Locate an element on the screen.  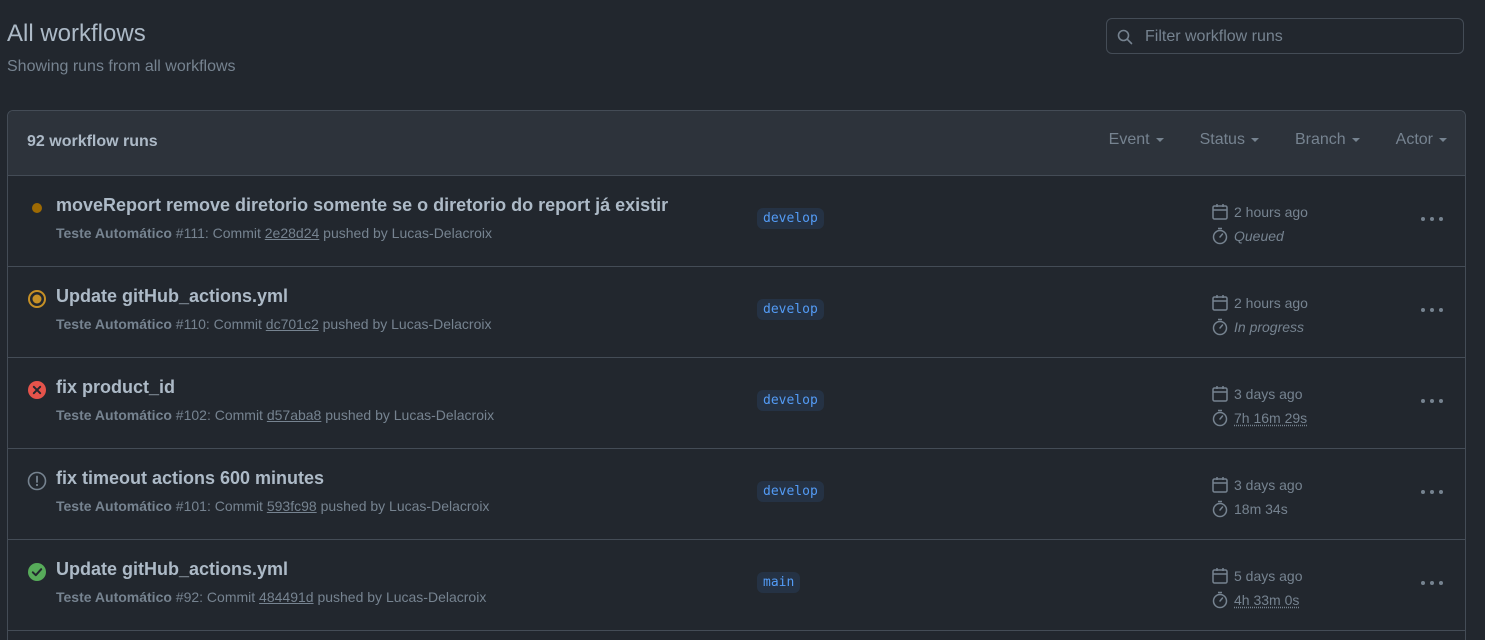
event-filter-menu: Event is located at coordinates (1136, 140).